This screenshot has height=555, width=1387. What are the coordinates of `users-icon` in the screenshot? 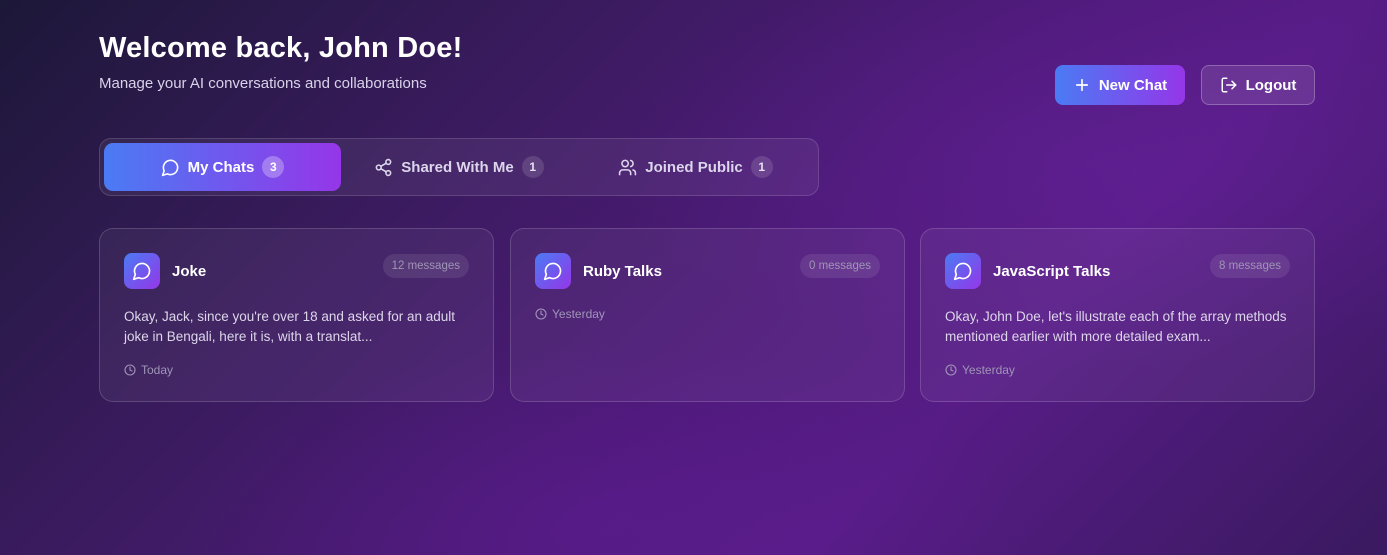 It's located at (628, 167).